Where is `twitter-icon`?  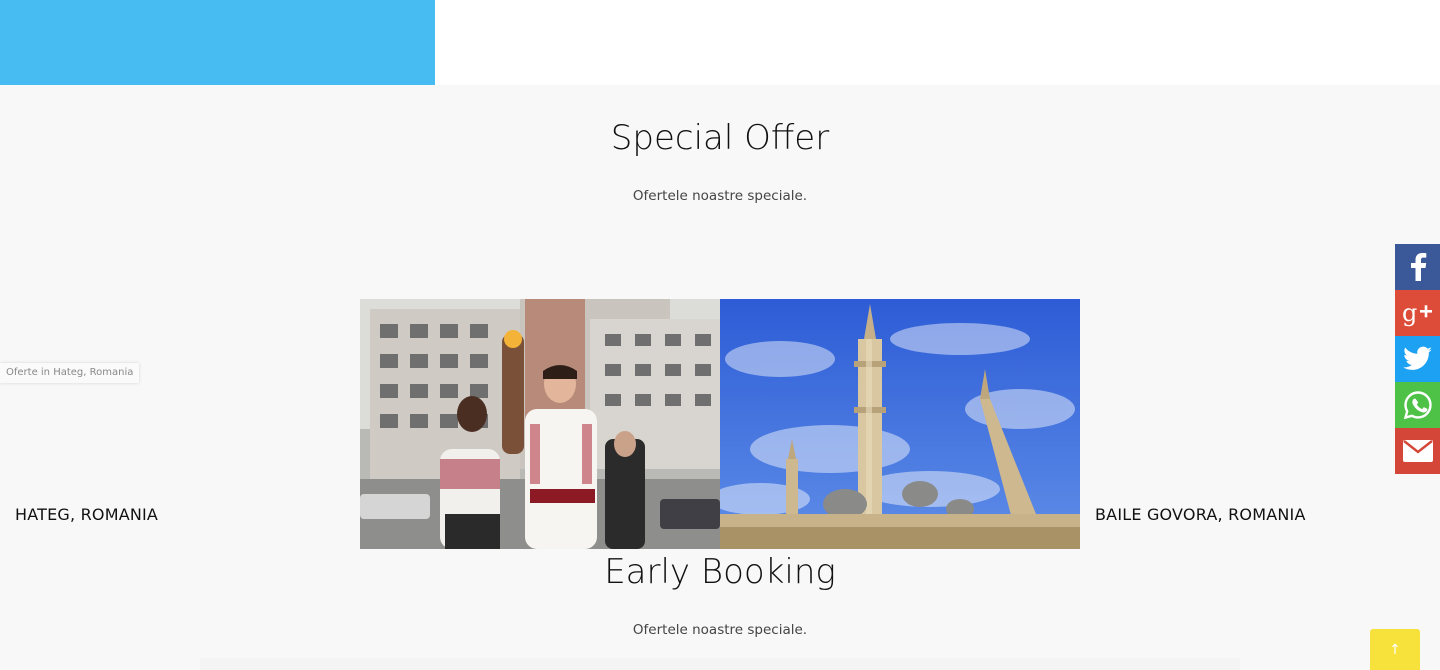 twitter-icon is located at coordinates (1417, 358).